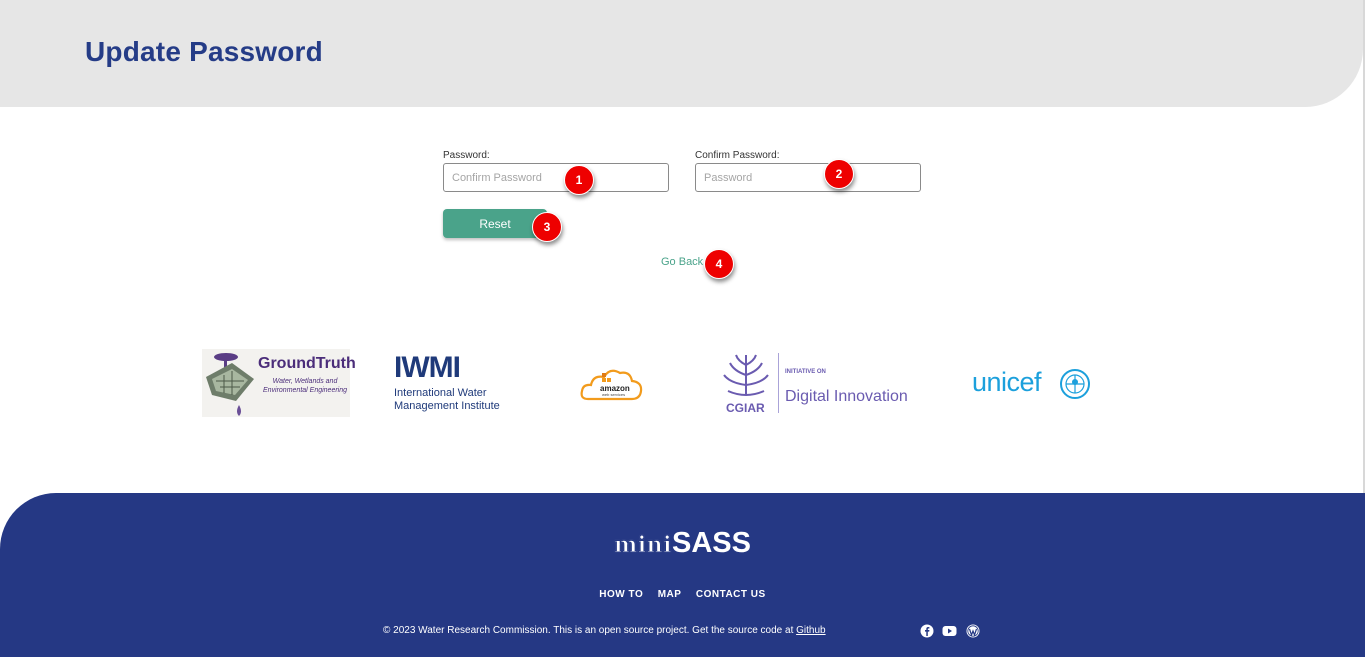 This screenshot has width=1365, height=657. What do you see at coordinates (643, 545) in the screenshot?
I see `brand-mini: mini` at bounding box center [643, 545].